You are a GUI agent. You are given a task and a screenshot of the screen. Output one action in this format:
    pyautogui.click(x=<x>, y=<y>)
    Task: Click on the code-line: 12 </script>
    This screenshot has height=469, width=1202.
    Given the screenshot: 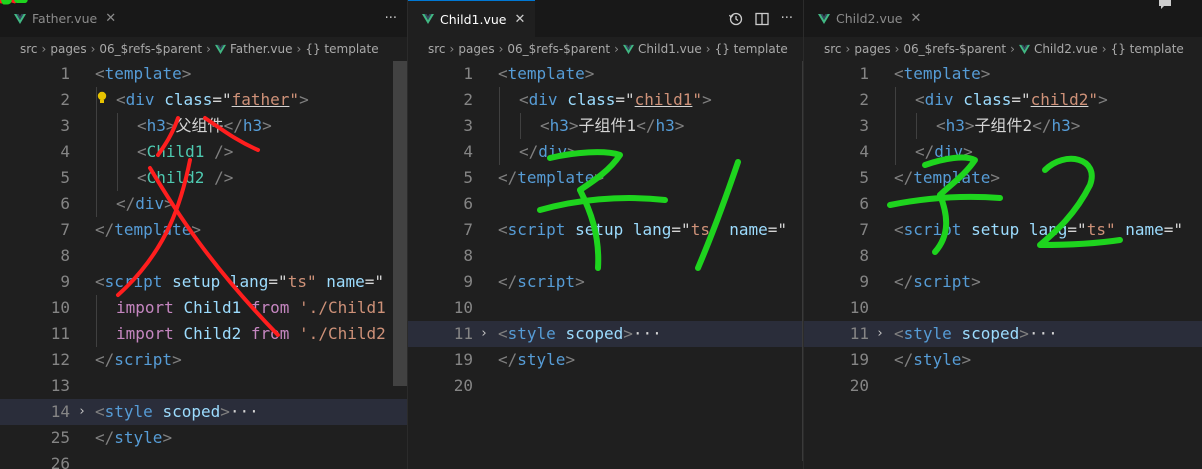 What is the action you would take?
    pyautogui.click(x=203, y=360)
    